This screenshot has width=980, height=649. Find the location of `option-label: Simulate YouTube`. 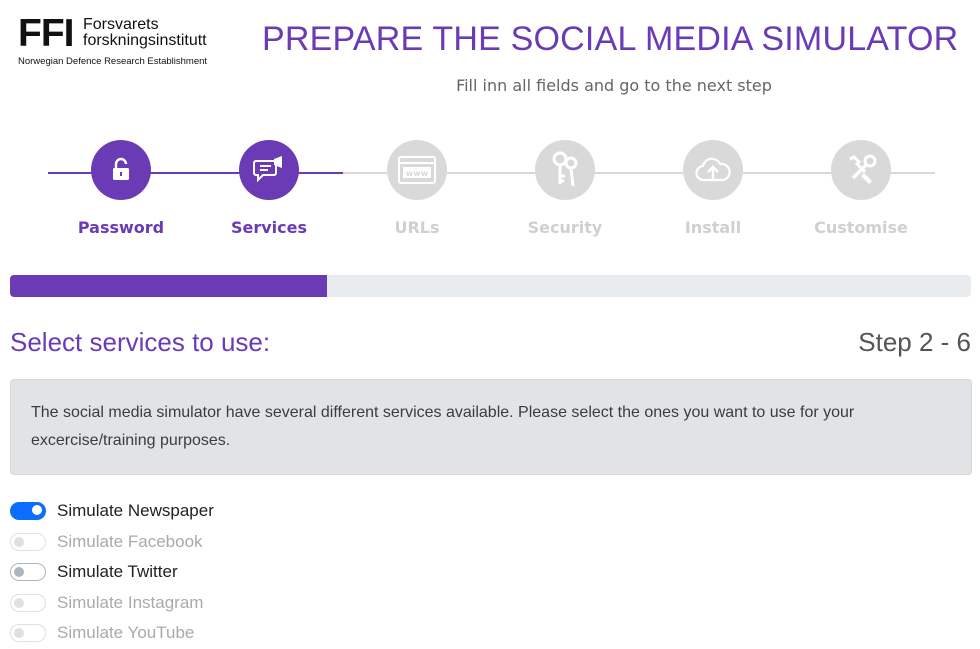

option-label: Simulate YouTube is located at coordinates (126, 633).